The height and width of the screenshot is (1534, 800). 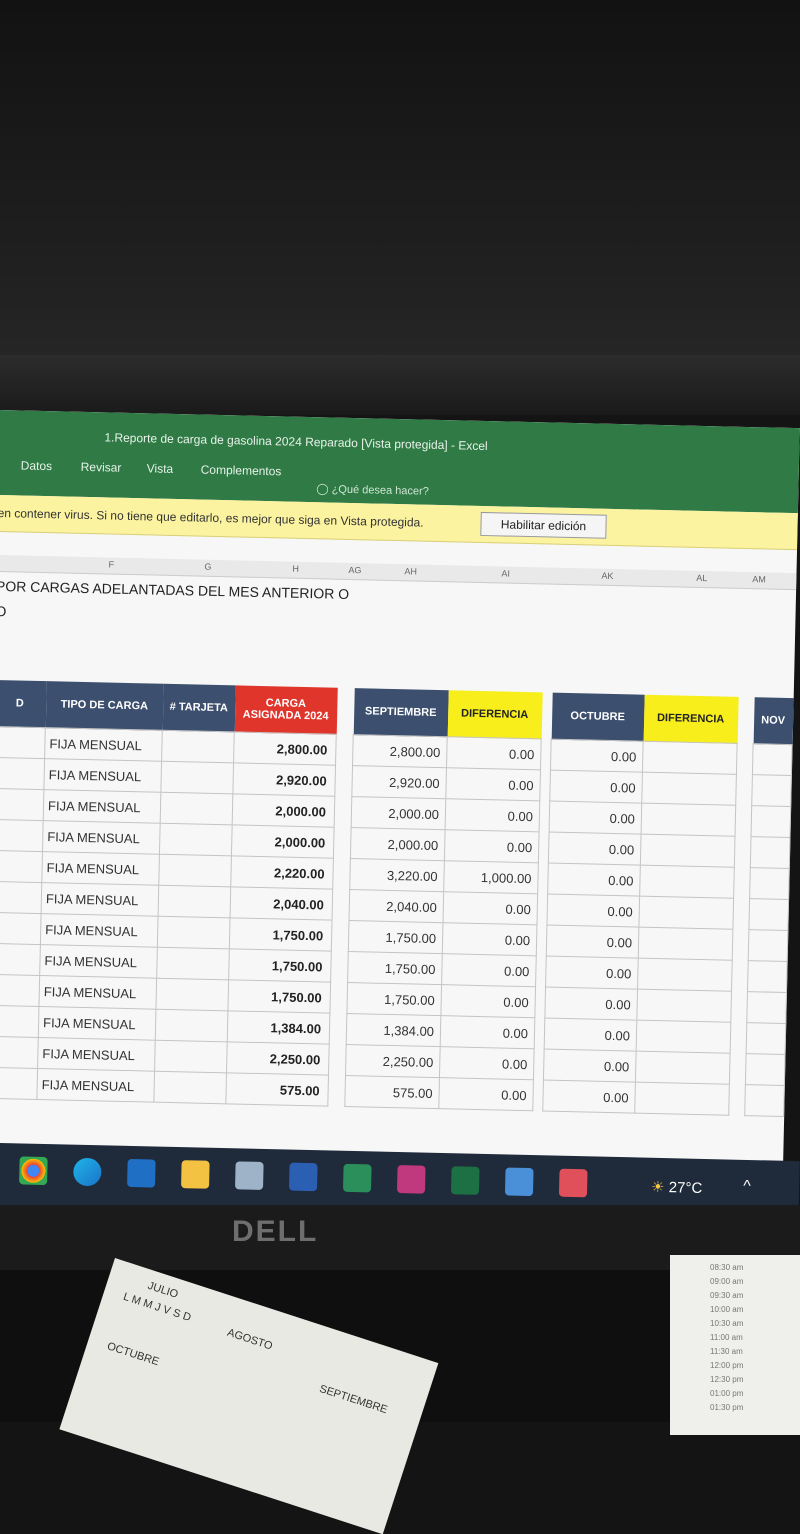 I want to click on cell-carga-asignada: 2,000.00, so click(x=283, y=810).